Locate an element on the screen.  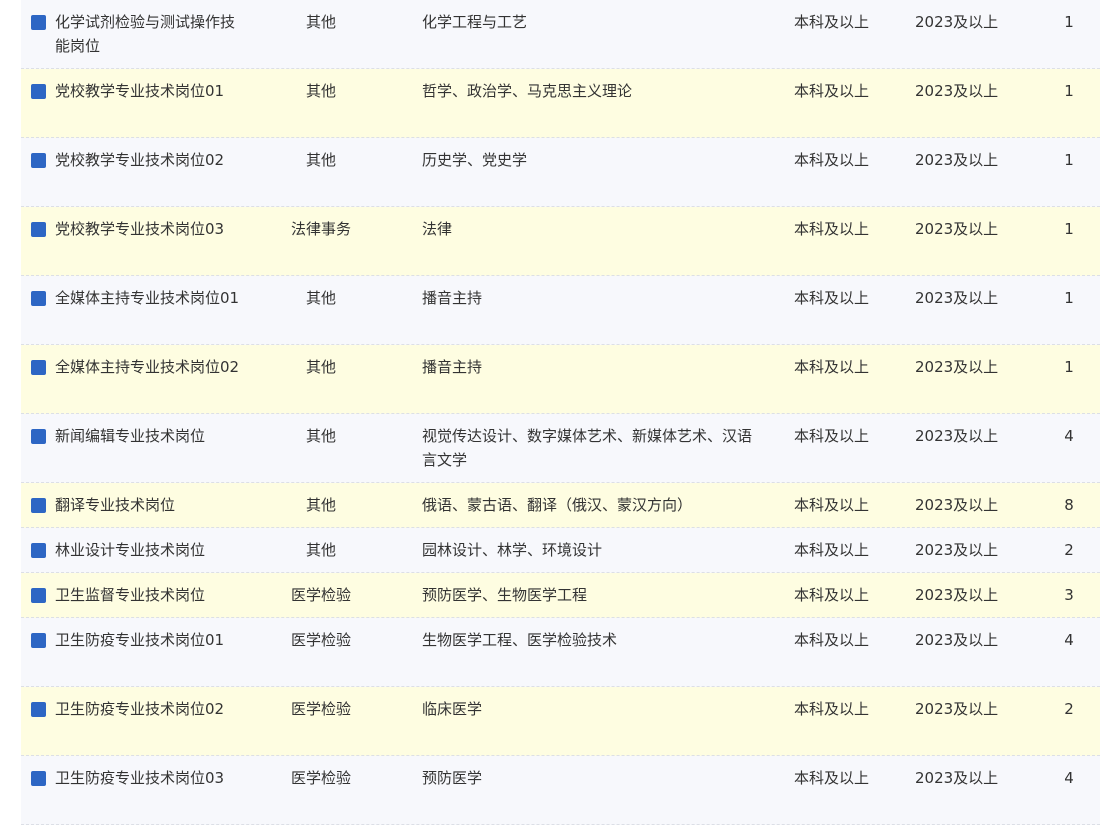
table-row: 卫生防疫专业技术岗位03 医学检验 预防医学 本科及以上 2023及以上 4 is located at coordinates (560, 790).